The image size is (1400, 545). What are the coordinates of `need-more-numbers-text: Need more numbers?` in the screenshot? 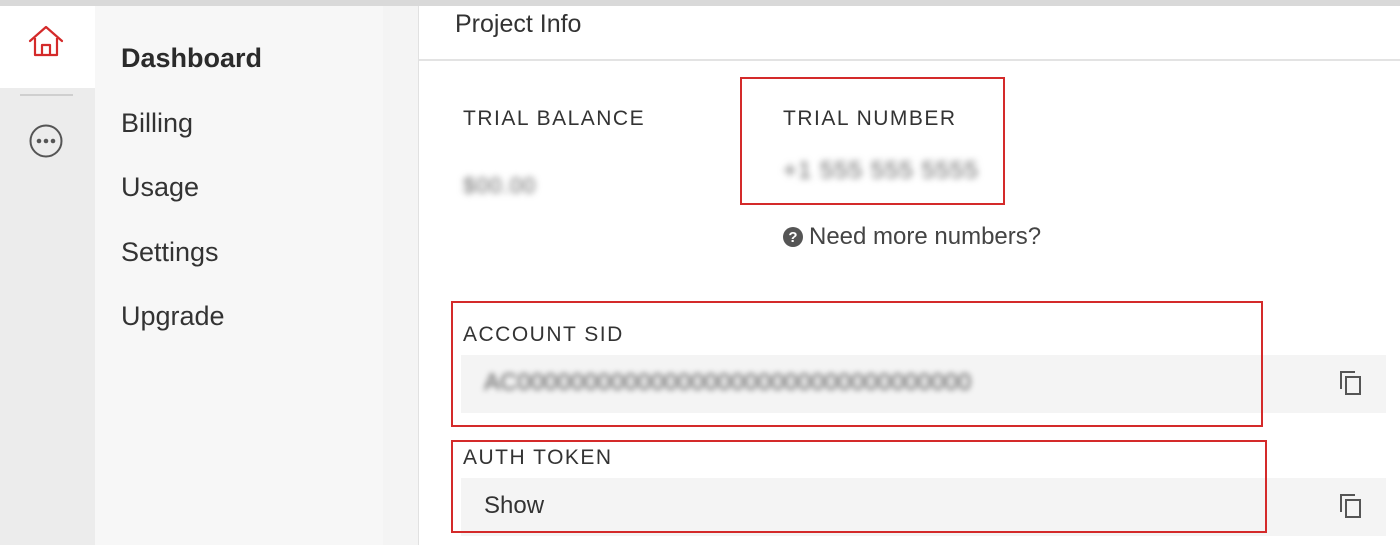 It's located at (925, 236).